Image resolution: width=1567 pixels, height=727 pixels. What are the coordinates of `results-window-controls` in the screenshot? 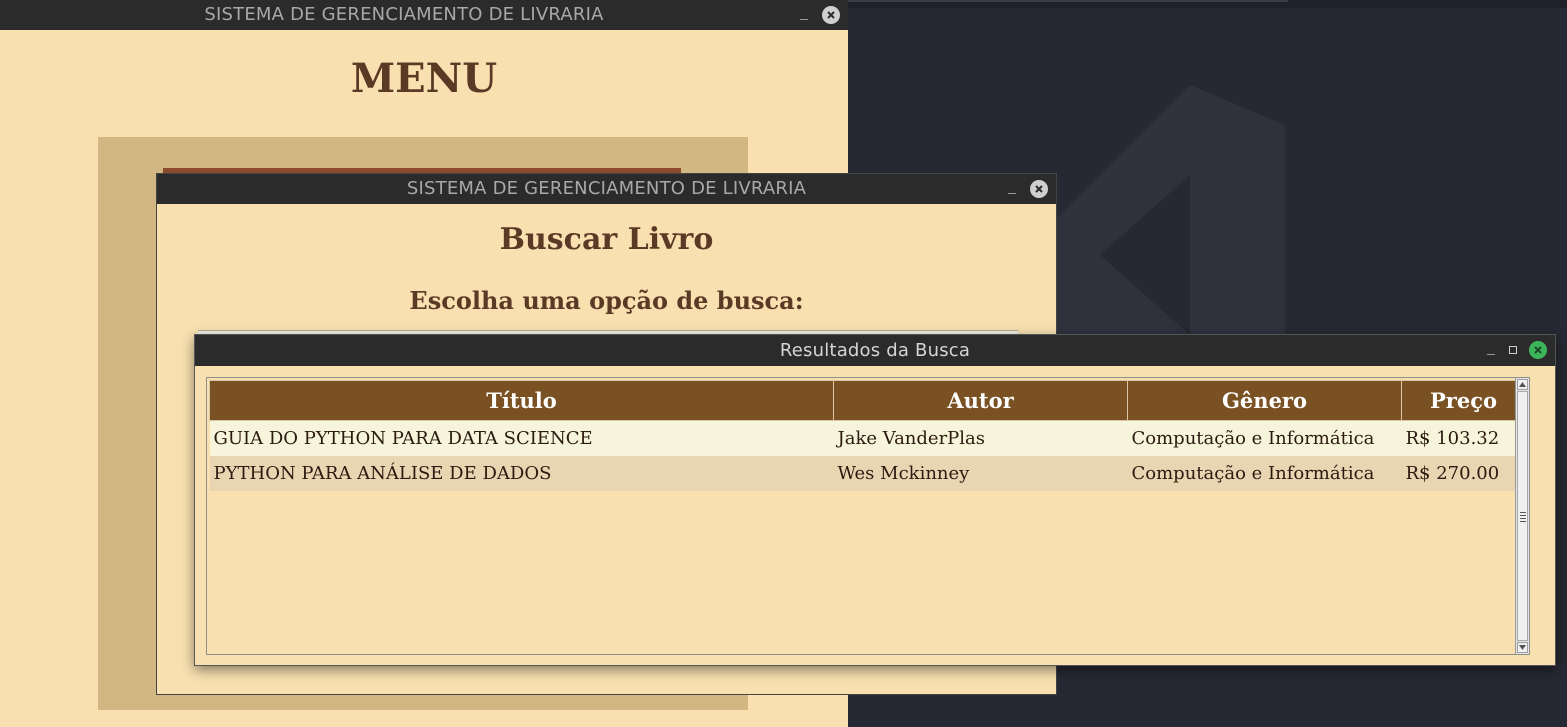 It's located at (1517, 350).